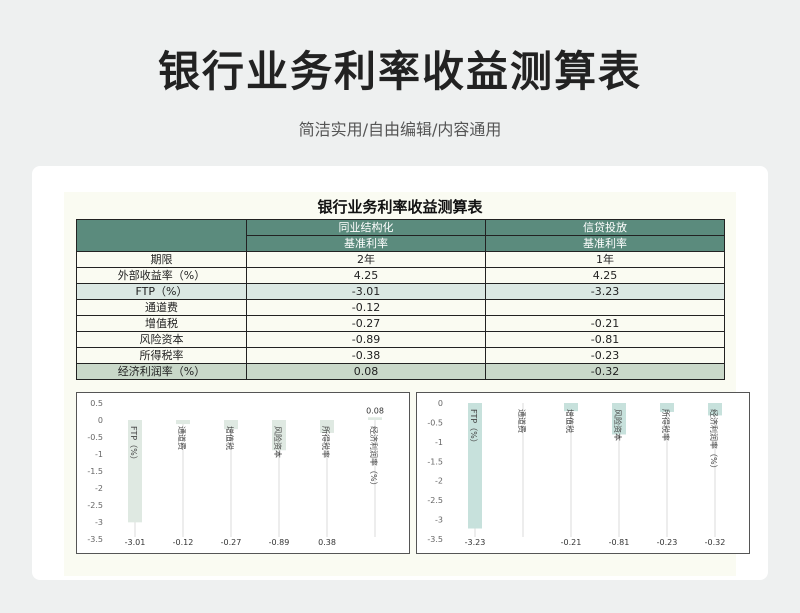  What do you see at coordinates (715, 542) in the screenshot?
I see `data-label: -0.32` at bounding box center [715, 542].